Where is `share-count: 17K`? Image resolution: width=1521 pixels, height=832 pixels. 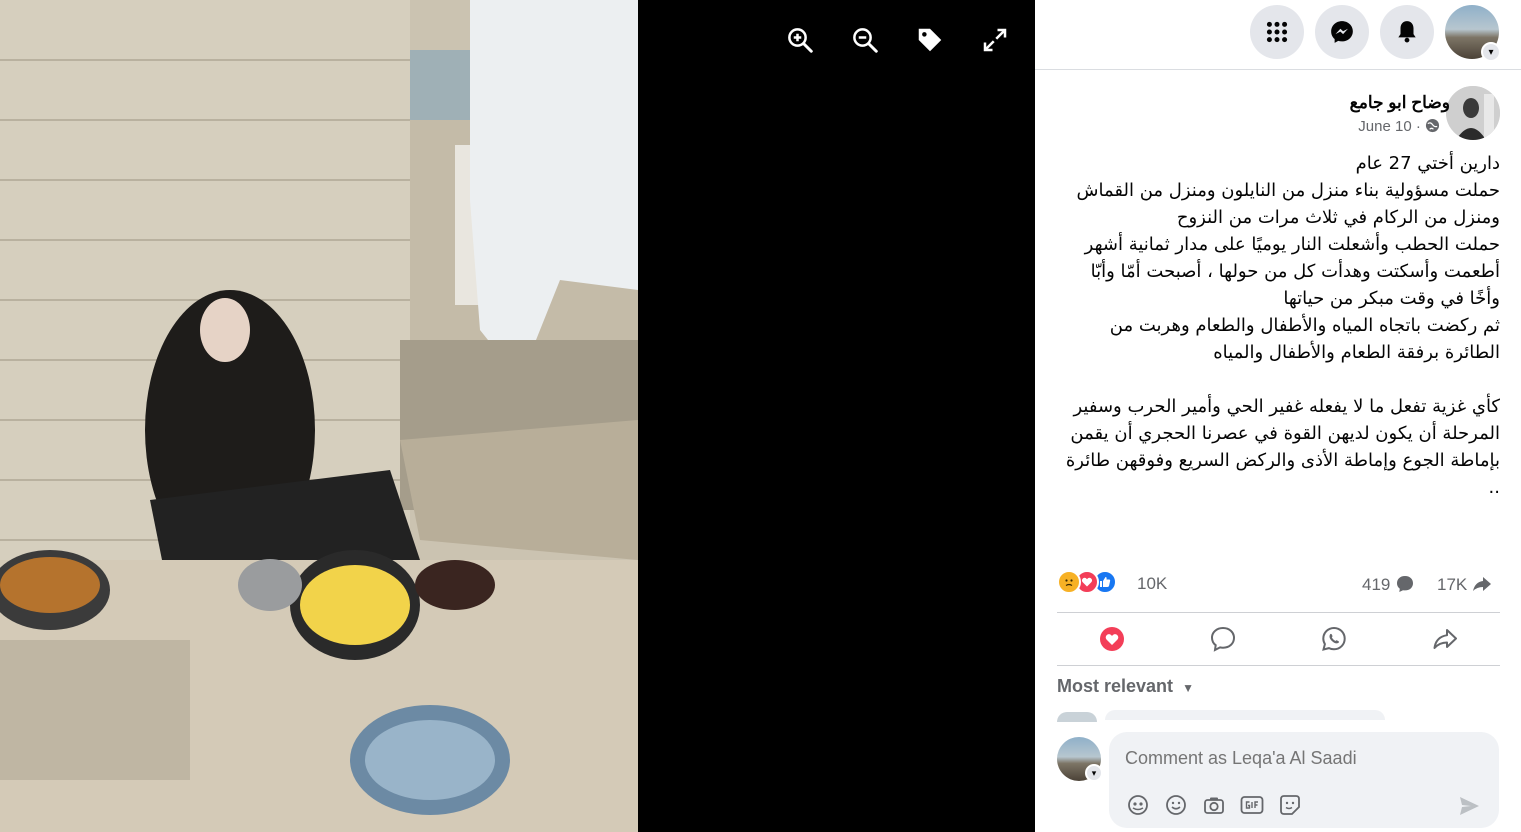
share-count: 17K is located at coordinates (1464, 584).